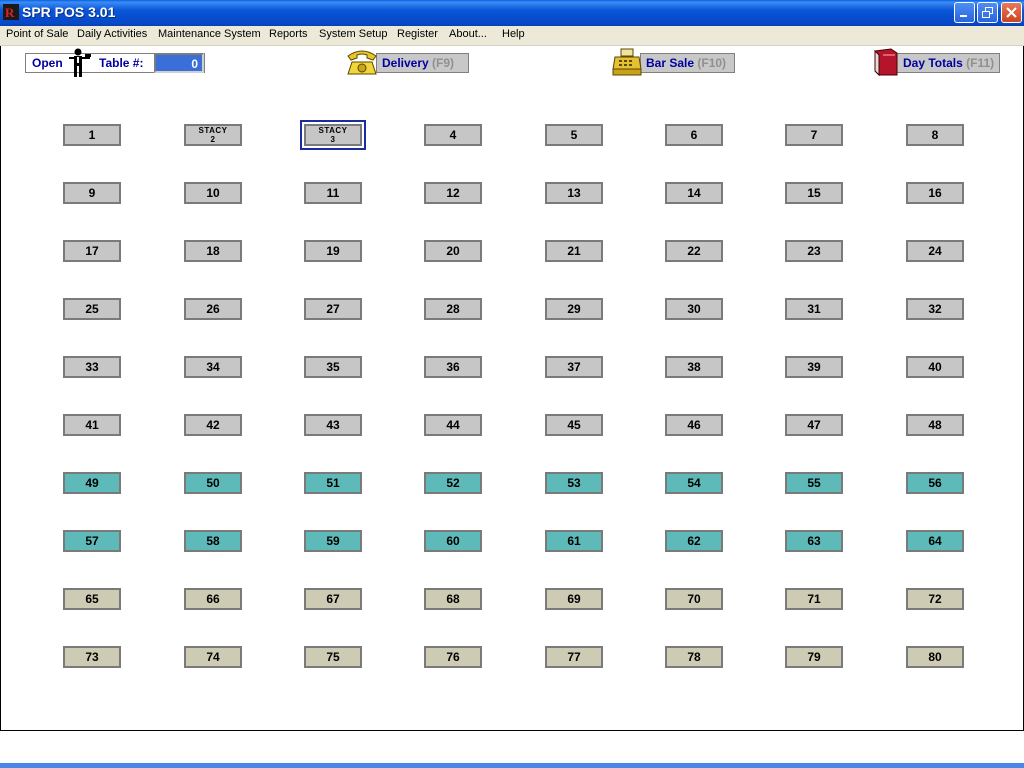 The height and width of the screenshot is (768, 1024). What do you see at coordinates (112, 34) in the screenshot?
I see `menu-daily-activities: Daily Activities` at bounding box center [112, 34].